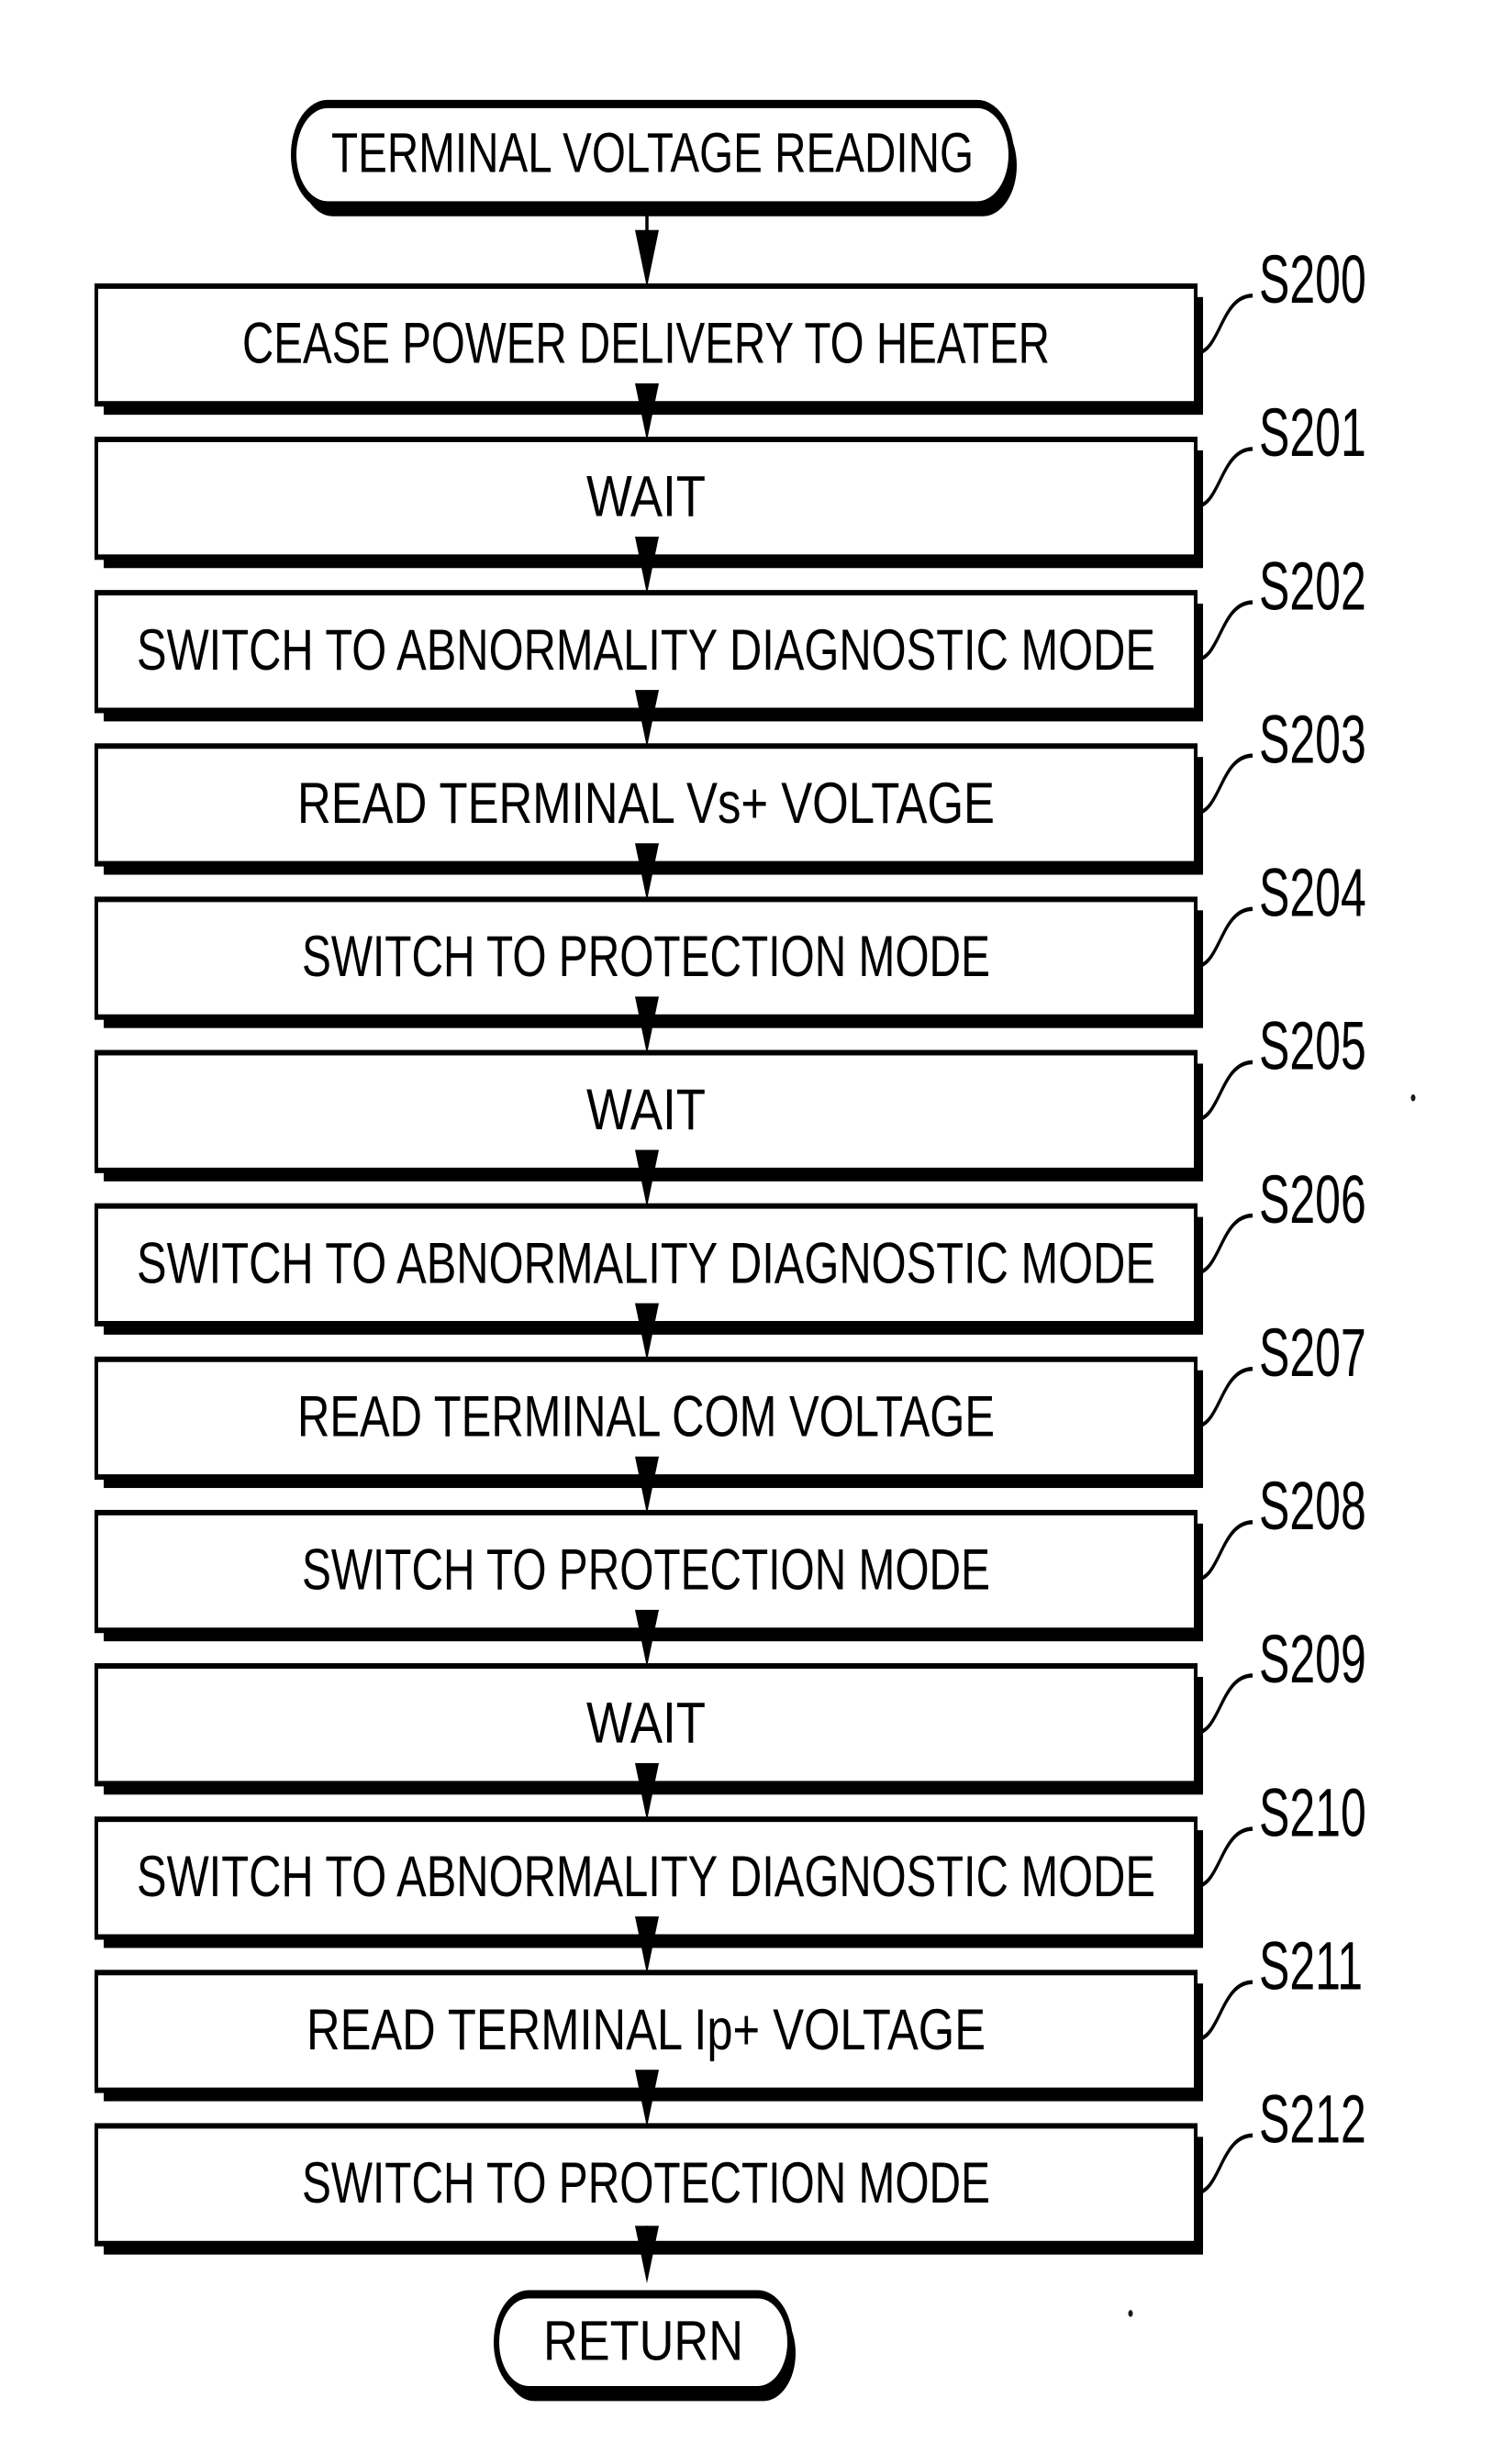 Image resolution: width=1493 pixels, height=2464 pixels. Describe the element at coordinates (730, 1708) in the screenshot. I see `process-box-s209: WAIT S209` at that location.